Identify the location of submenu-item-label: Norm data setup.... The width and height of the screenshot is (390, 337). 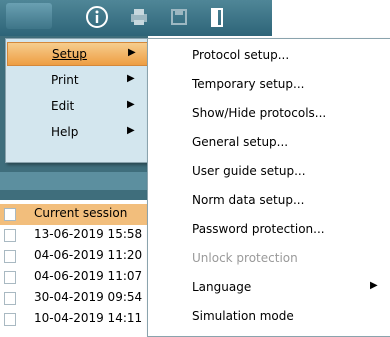
(248, 200).